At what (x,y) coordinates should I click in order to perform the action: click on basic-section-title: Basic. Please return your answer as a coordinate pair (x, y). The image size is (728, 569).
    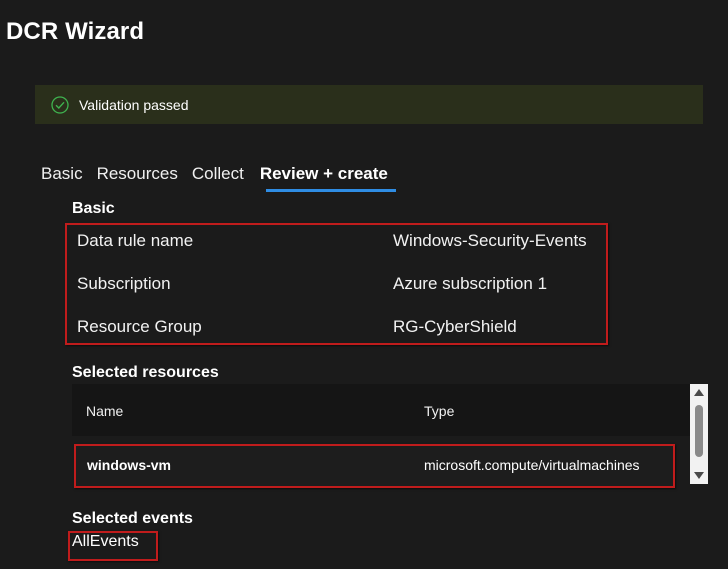
    Looking at the image, I should click on (93, 208).